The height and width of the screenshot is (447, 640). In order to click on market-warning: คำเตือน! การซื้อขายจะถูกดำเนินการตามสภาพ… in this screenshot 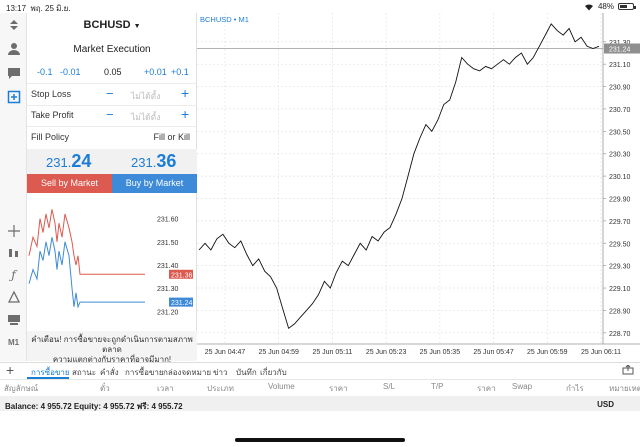, I will do `click(112, 347)`.